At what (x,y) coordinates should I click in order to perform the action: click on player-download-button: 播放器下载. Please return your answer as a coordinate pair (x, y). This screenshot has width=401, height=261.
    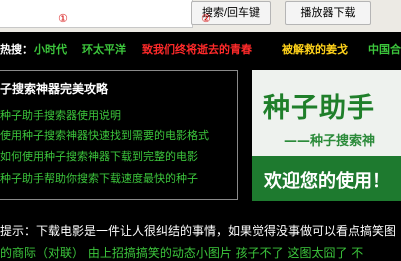
    Looking at the image, I should click on (328, 13).